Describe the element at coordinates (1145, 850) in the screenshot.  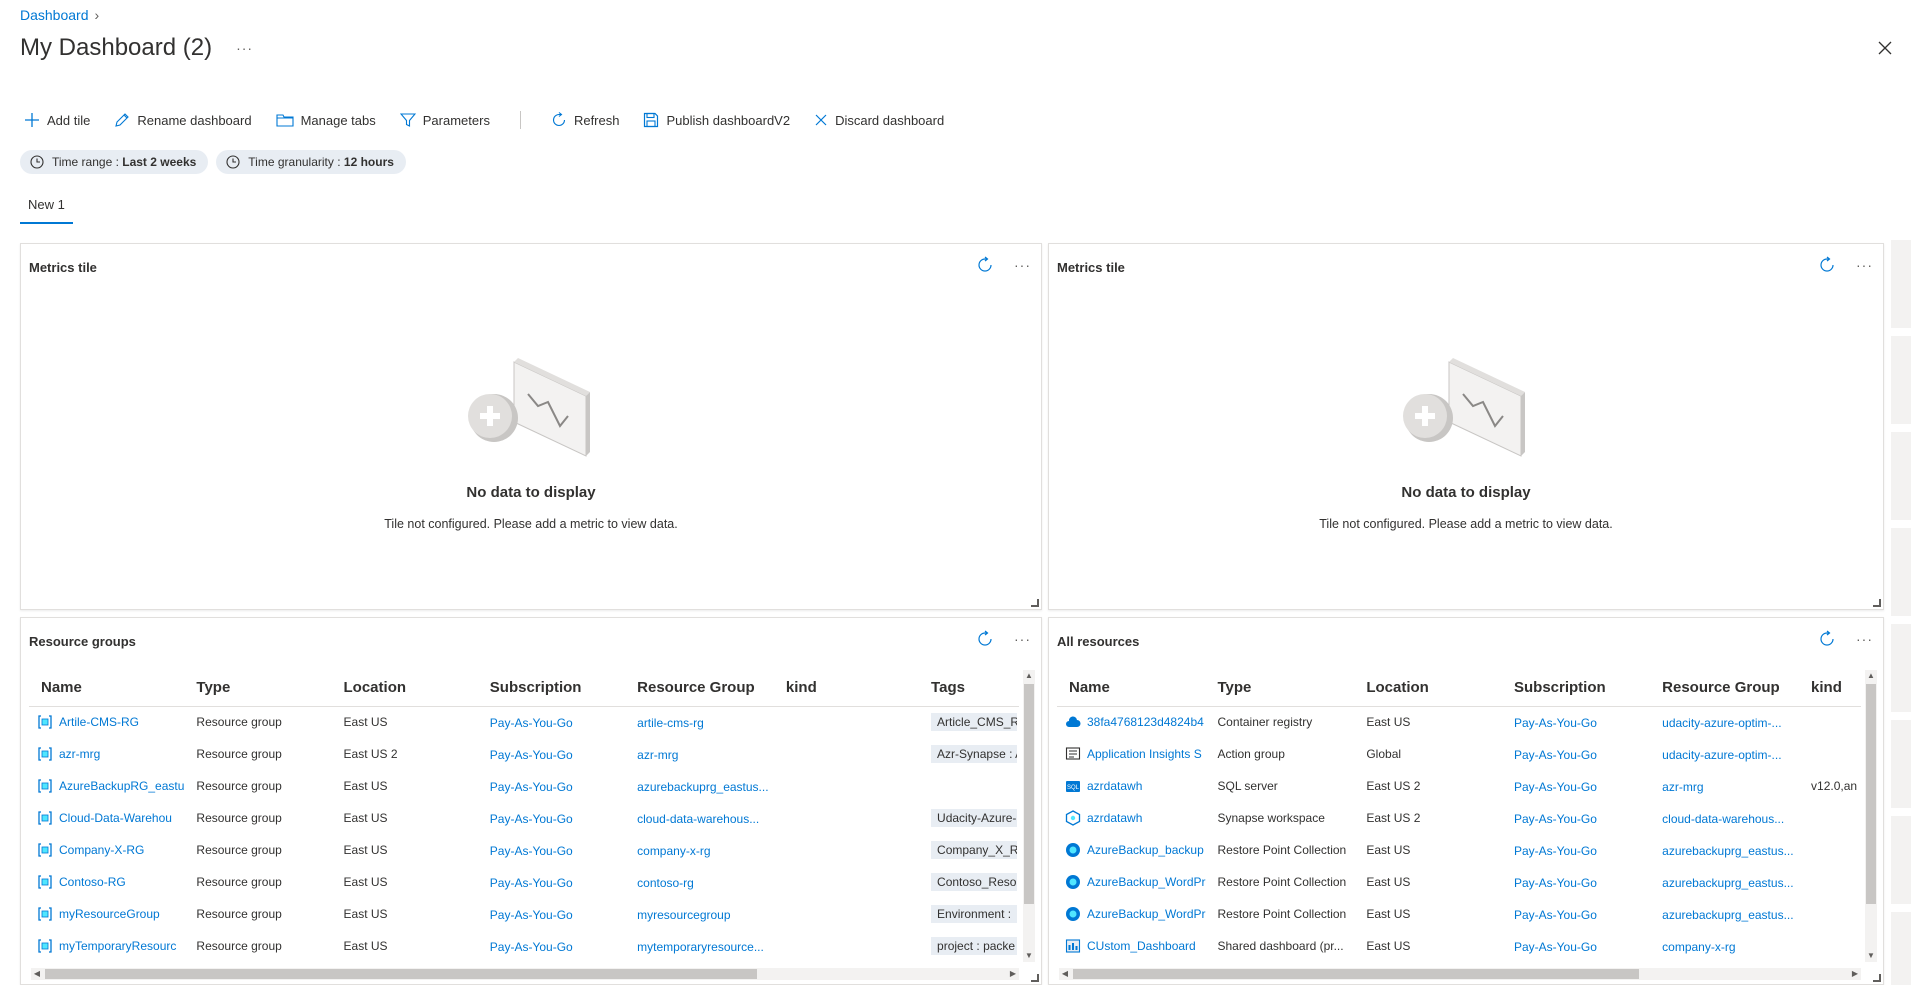
I see `cell-name-text: AzureBackup_backup` at that location.